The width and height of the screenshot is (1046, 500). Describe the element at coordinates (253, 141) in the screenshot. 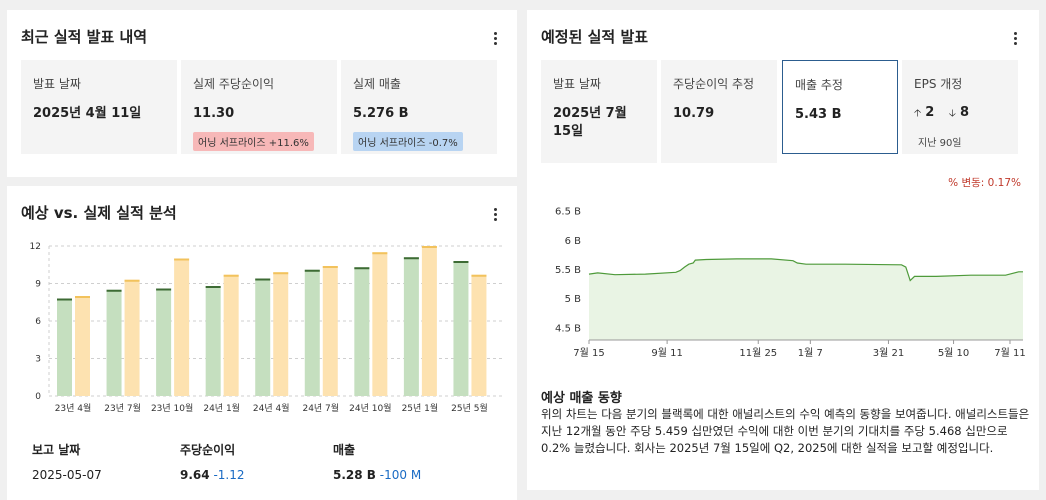

I see `surprise-badge: 어닝 서프라이즈 +11.6%` at that location.